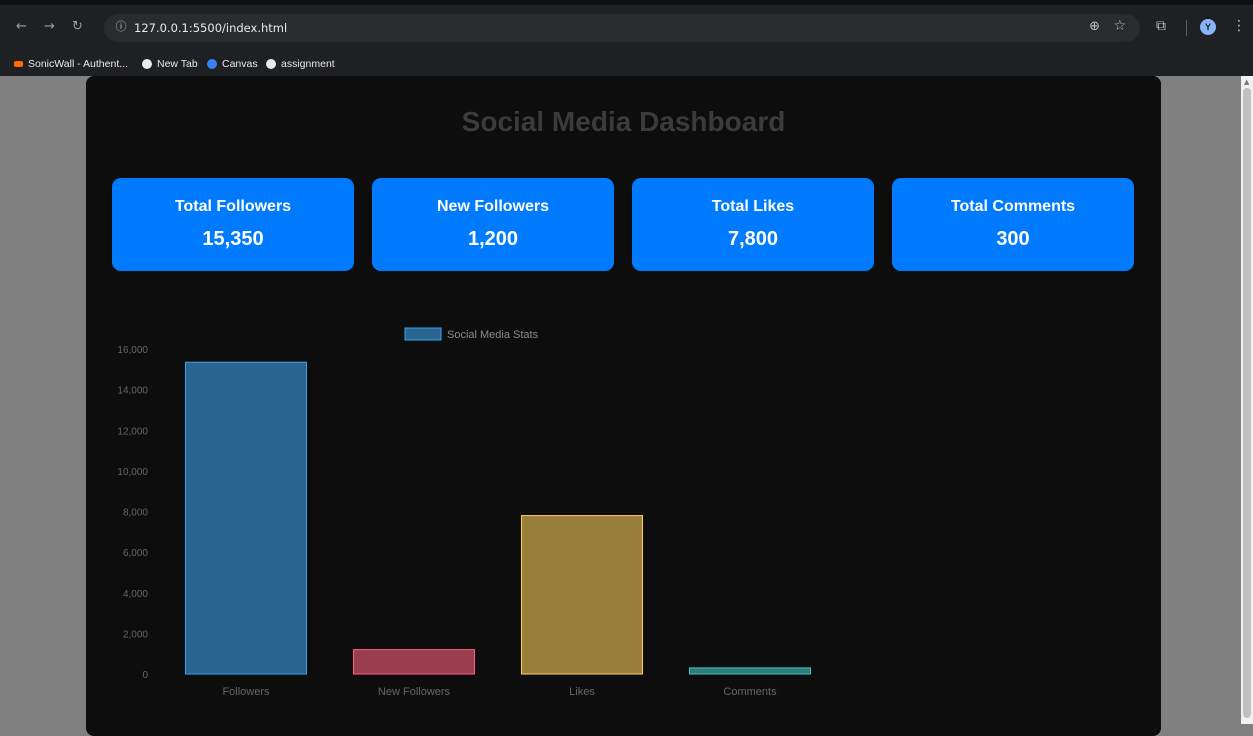 The height and width of the screenshot is (736, 1253). Describe the element at coordinates (414, 662) in the screenshot. I see `bar-new-followers` at that location.